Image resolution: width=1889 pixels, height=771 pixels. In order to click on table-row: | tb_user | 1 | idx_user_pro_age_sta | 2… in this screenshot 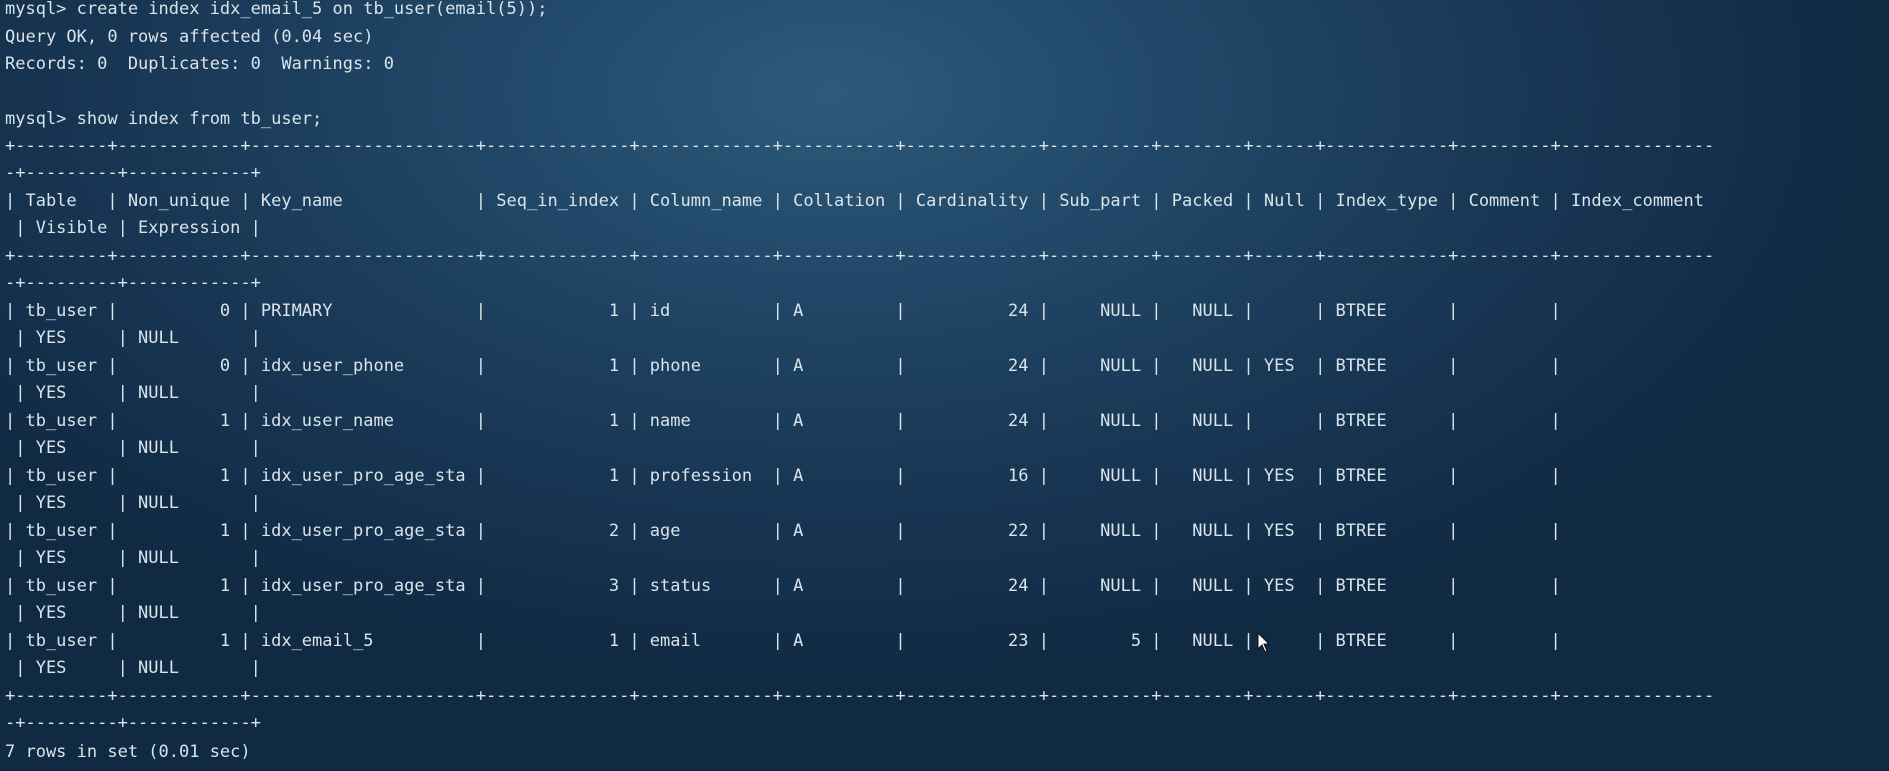, I will do `click(783, 531)`.